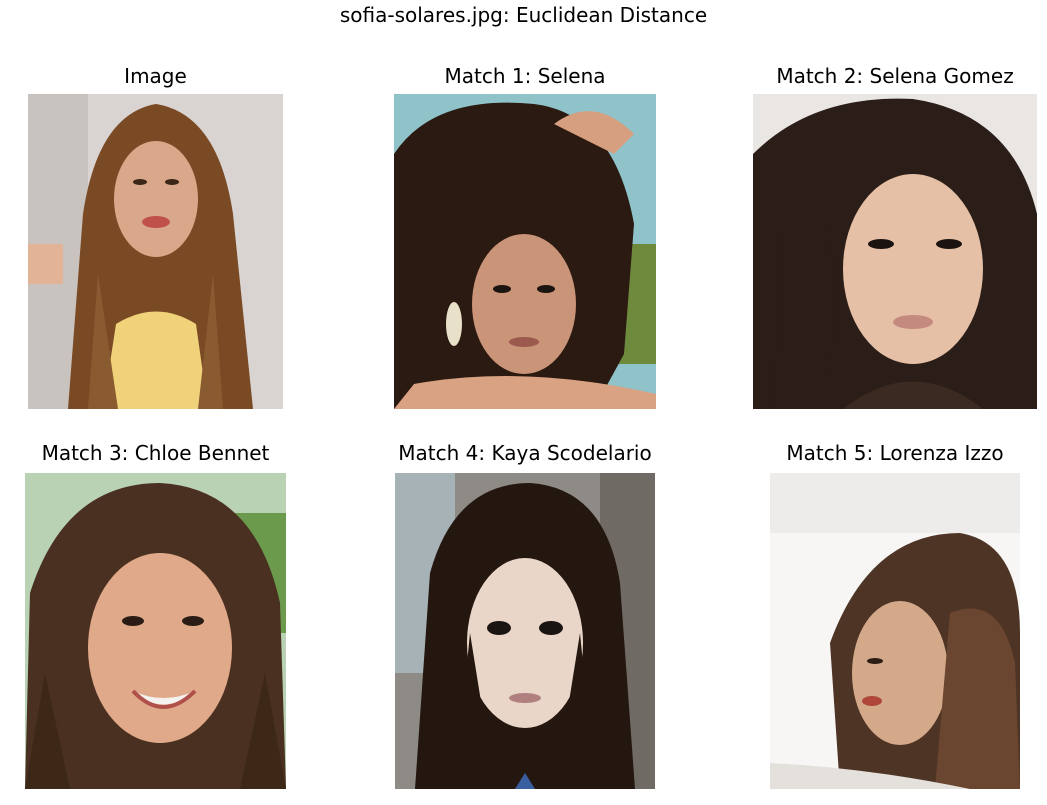  What do you see at coordinates (895, 76) in the screenshot?
I see `panel-title: Match 2: Selena Gomez` at bounding box center [895, 76].